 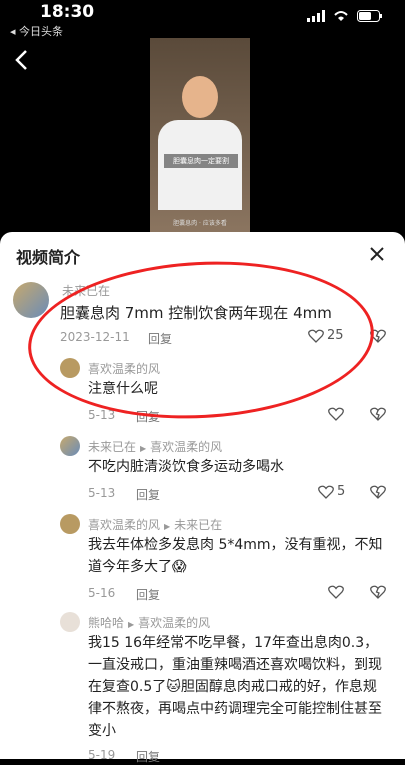 What do you see at coordinates (200, 135) in the screenshot?
I see `video-player: 胆囊息肉一定要割 胆囊息肉 · 应该多看` at bounding box center [200, 135].